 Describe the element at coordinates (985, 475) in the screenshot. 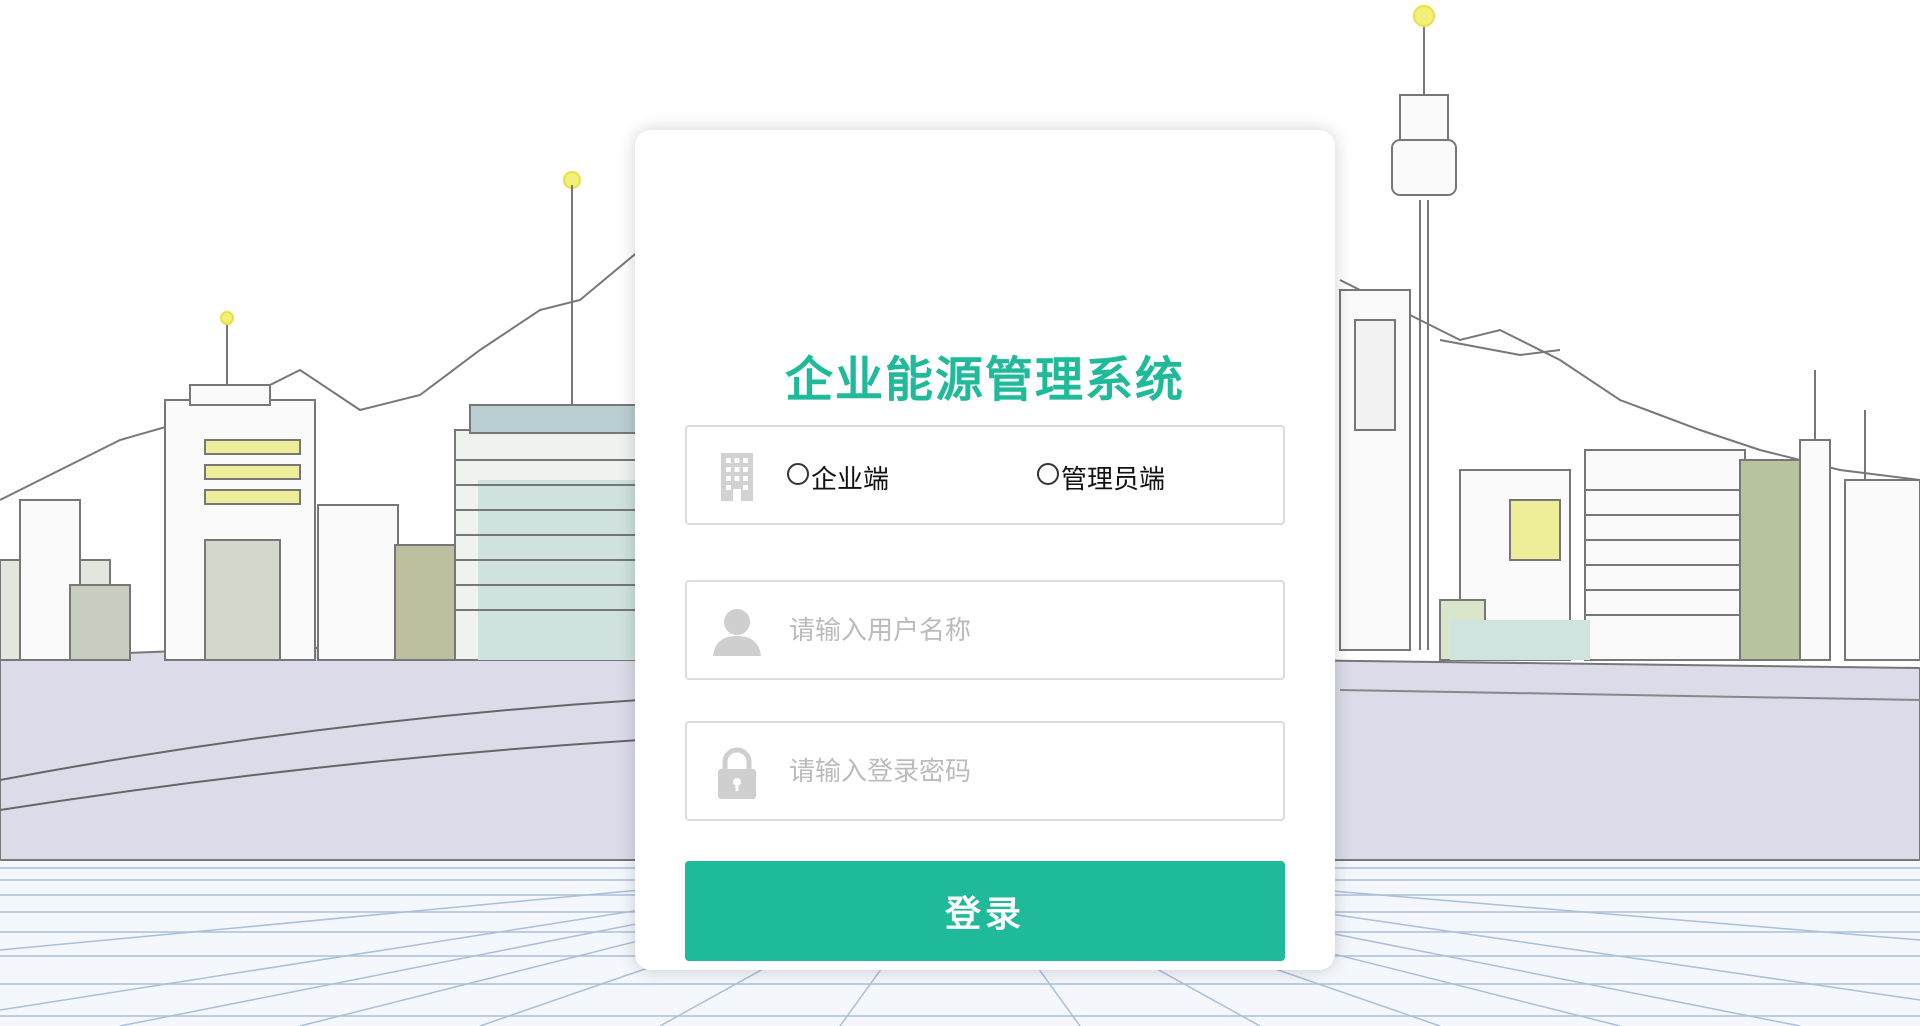

I see `role-selector: 企业端 管理员端` at that location.